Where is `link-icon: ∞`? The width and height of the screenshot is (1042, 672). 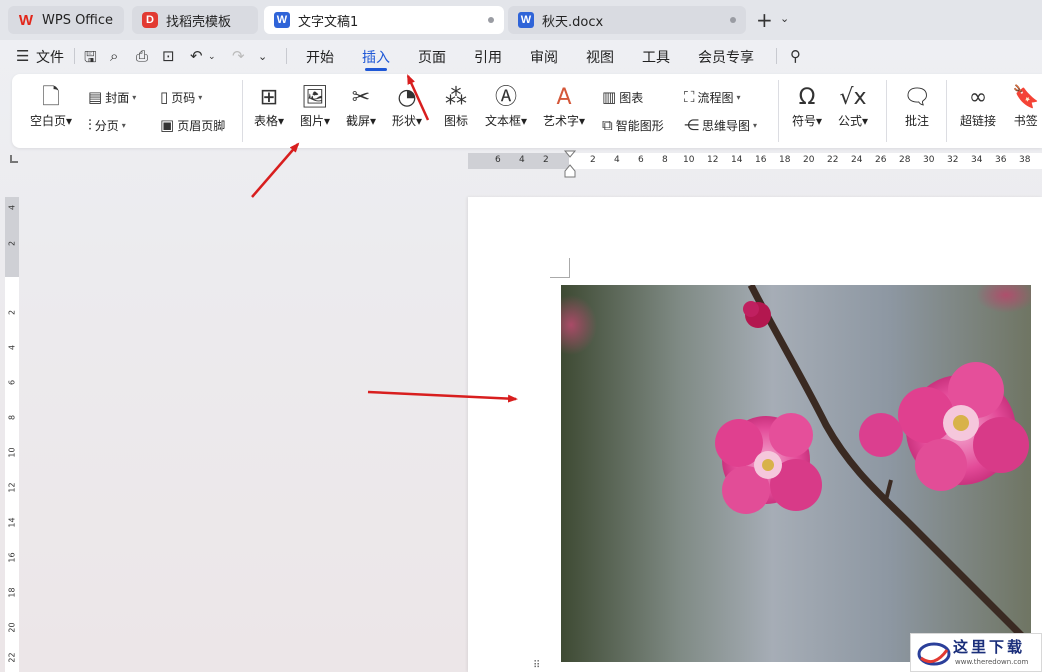 link-icon: ∞ is located at coordinates (978, 97).